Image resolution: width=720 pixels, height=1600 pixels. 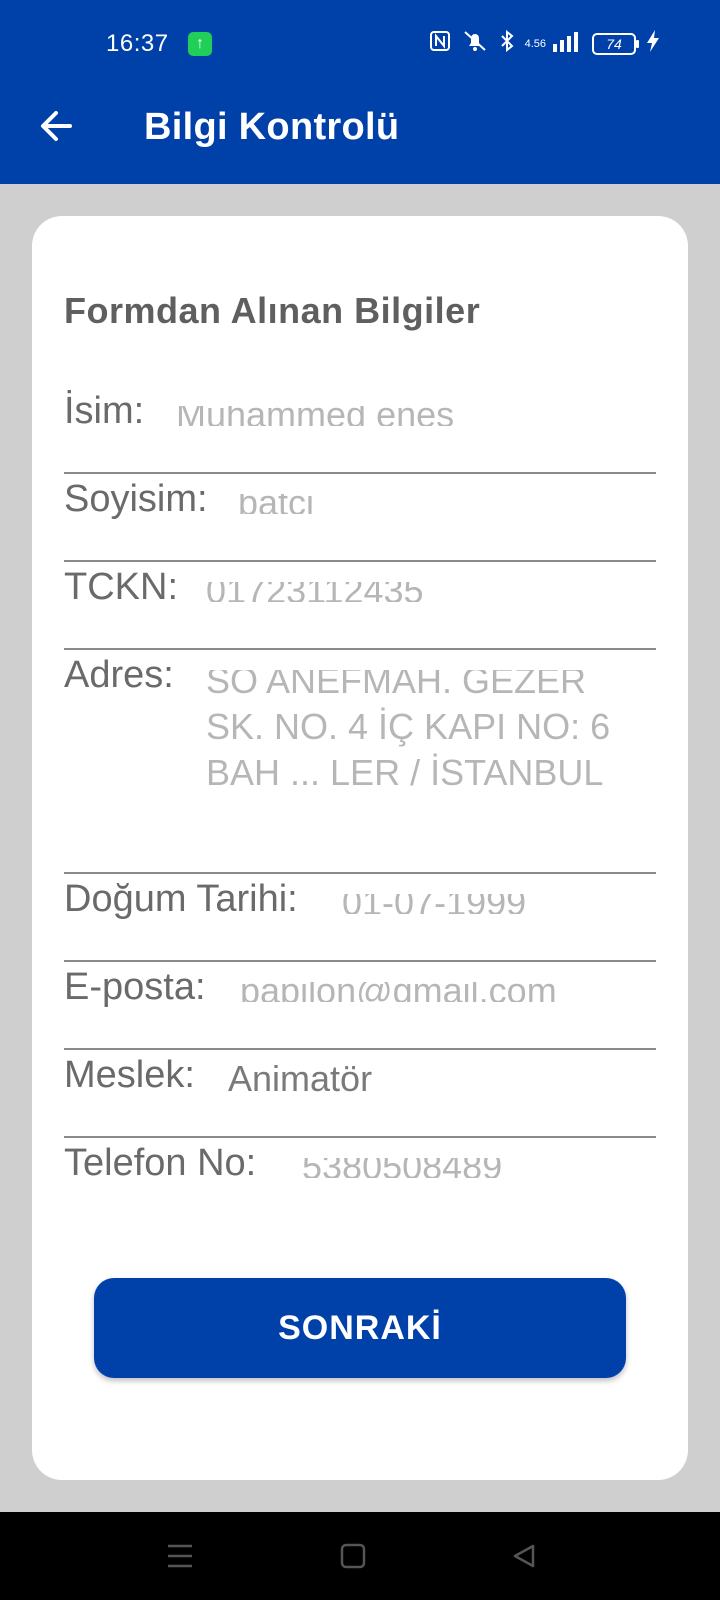 I want to click on field-value-profession: Animatör, so click(x=300, y=1078).